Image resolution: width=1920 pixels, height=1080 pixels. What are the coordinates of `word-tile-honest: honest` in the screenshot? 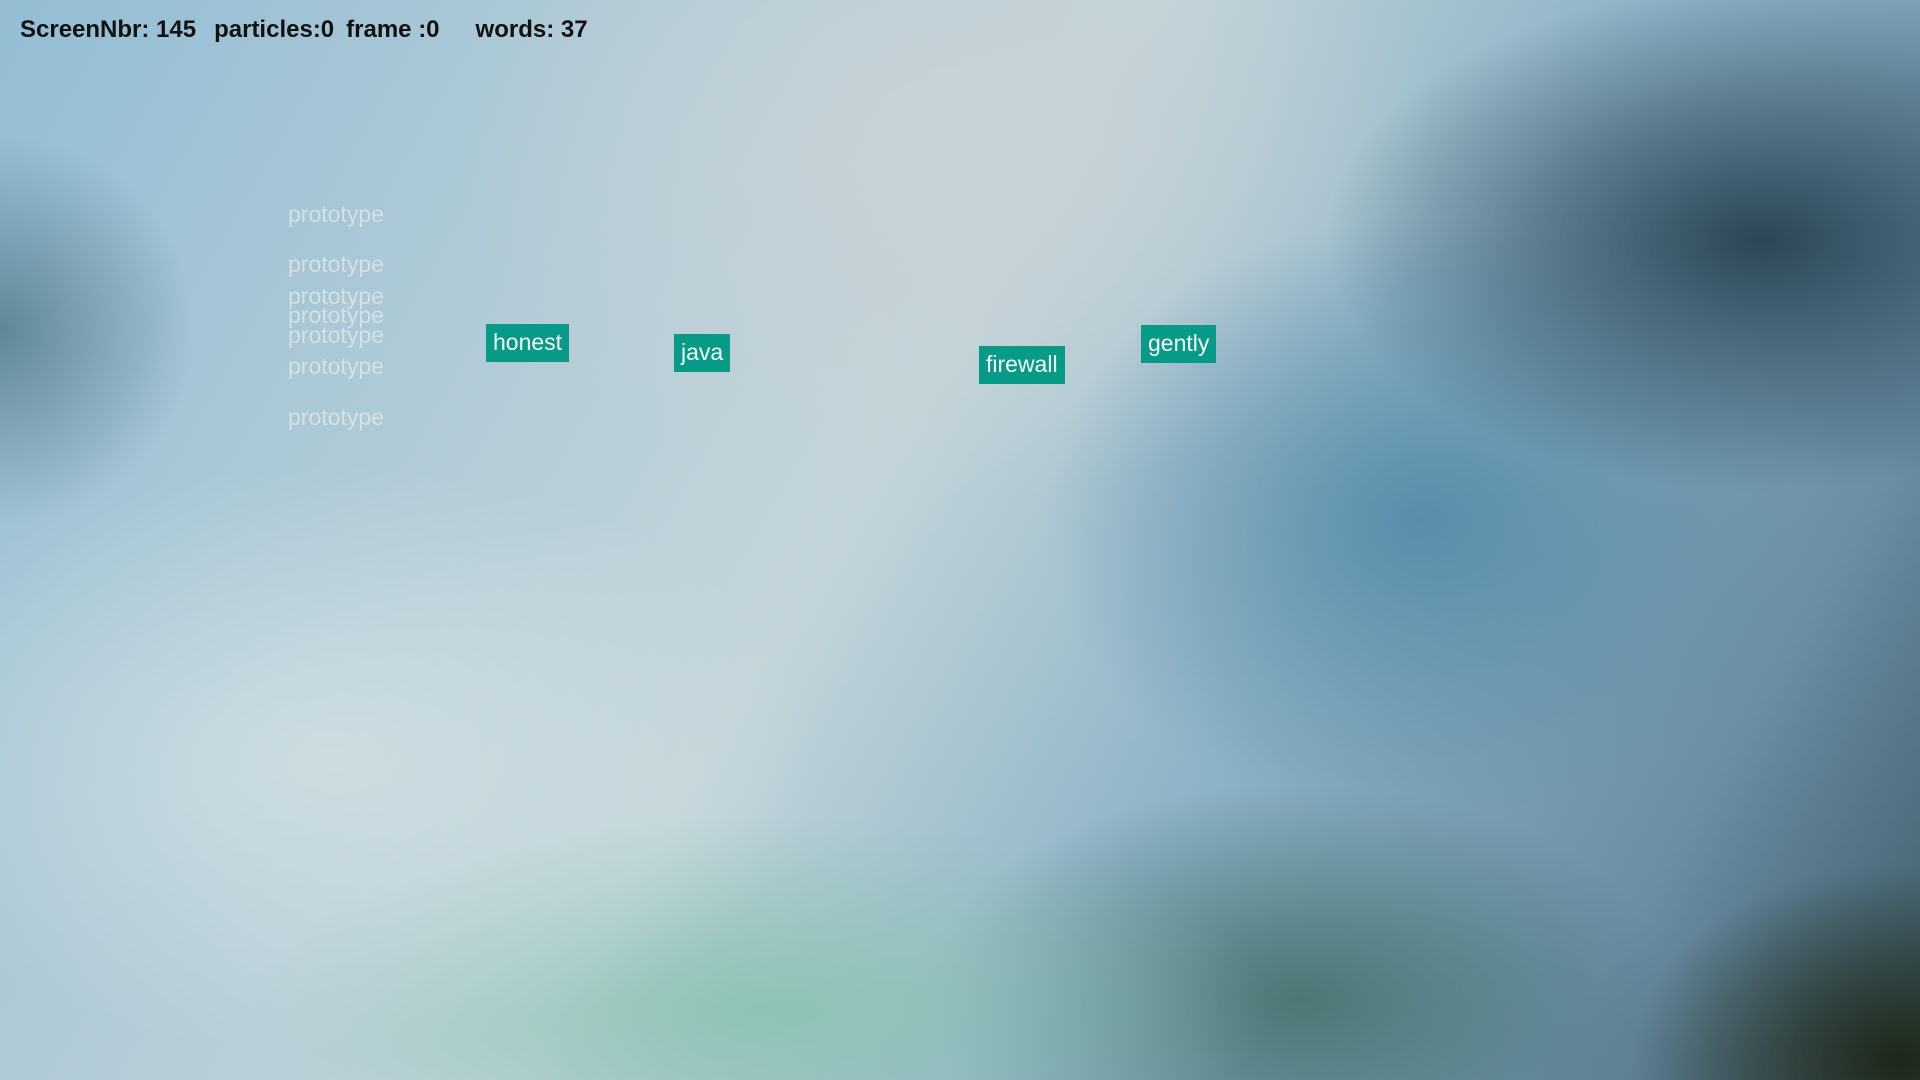 It's located at (528, 343).